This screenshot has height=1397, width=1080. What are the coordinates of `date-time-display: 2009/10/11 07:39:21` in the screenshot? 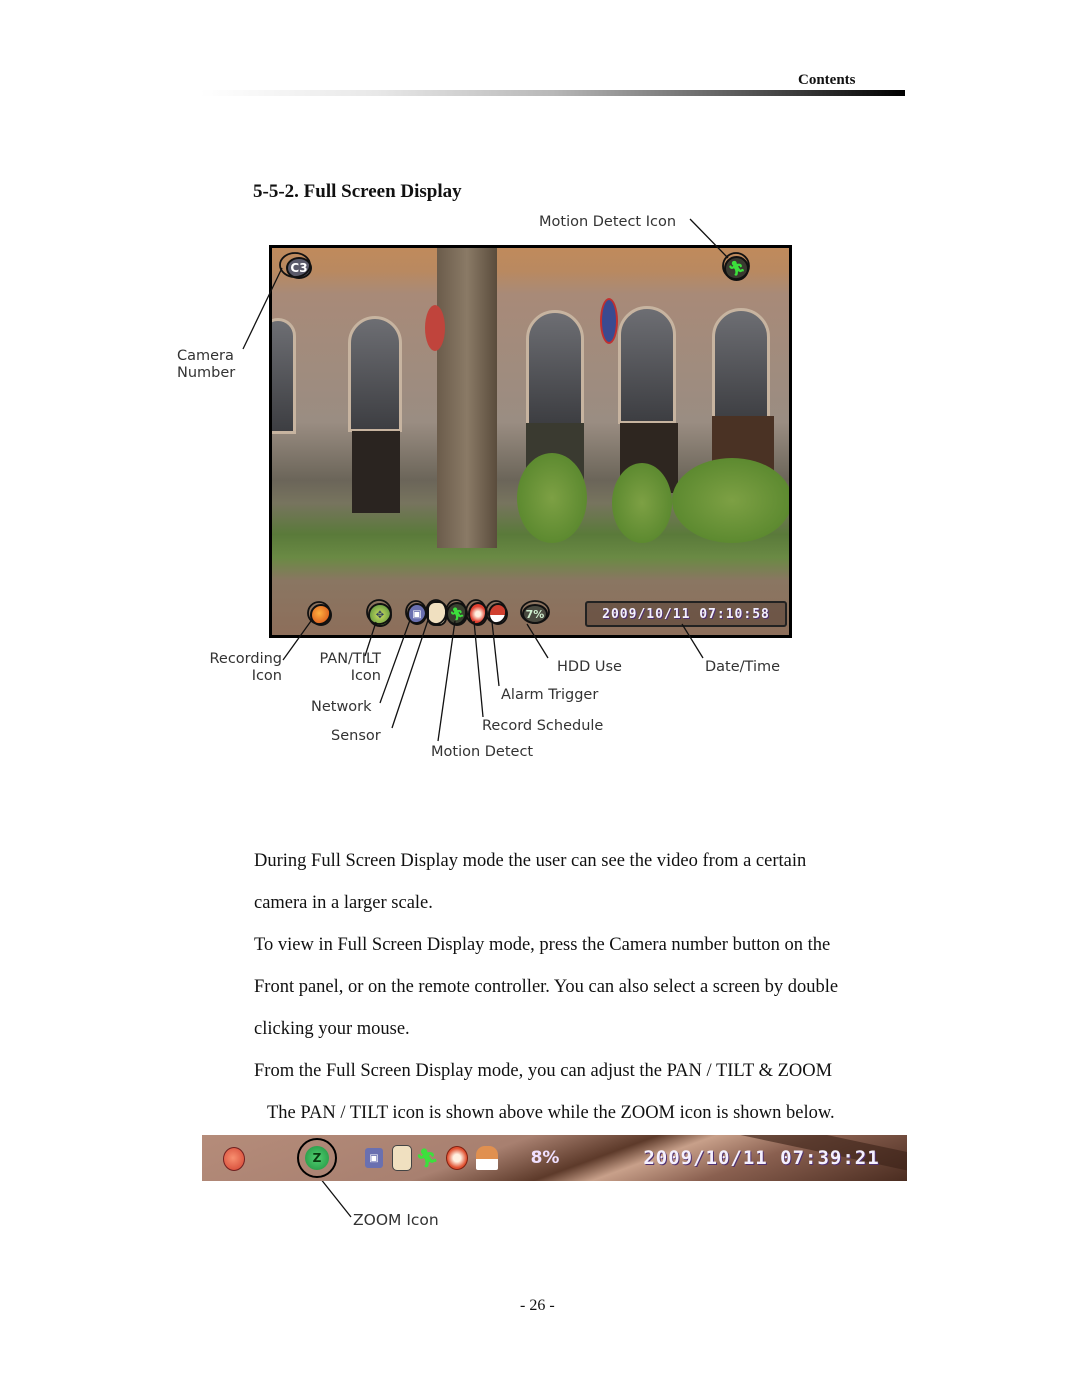 It's located at (761, 1158).